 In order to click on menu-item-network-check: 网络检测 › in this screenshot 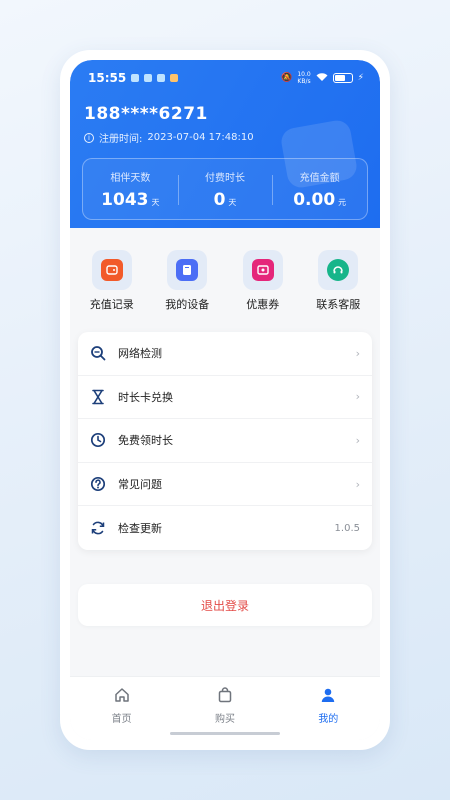, I will do `click(225, 354)`.